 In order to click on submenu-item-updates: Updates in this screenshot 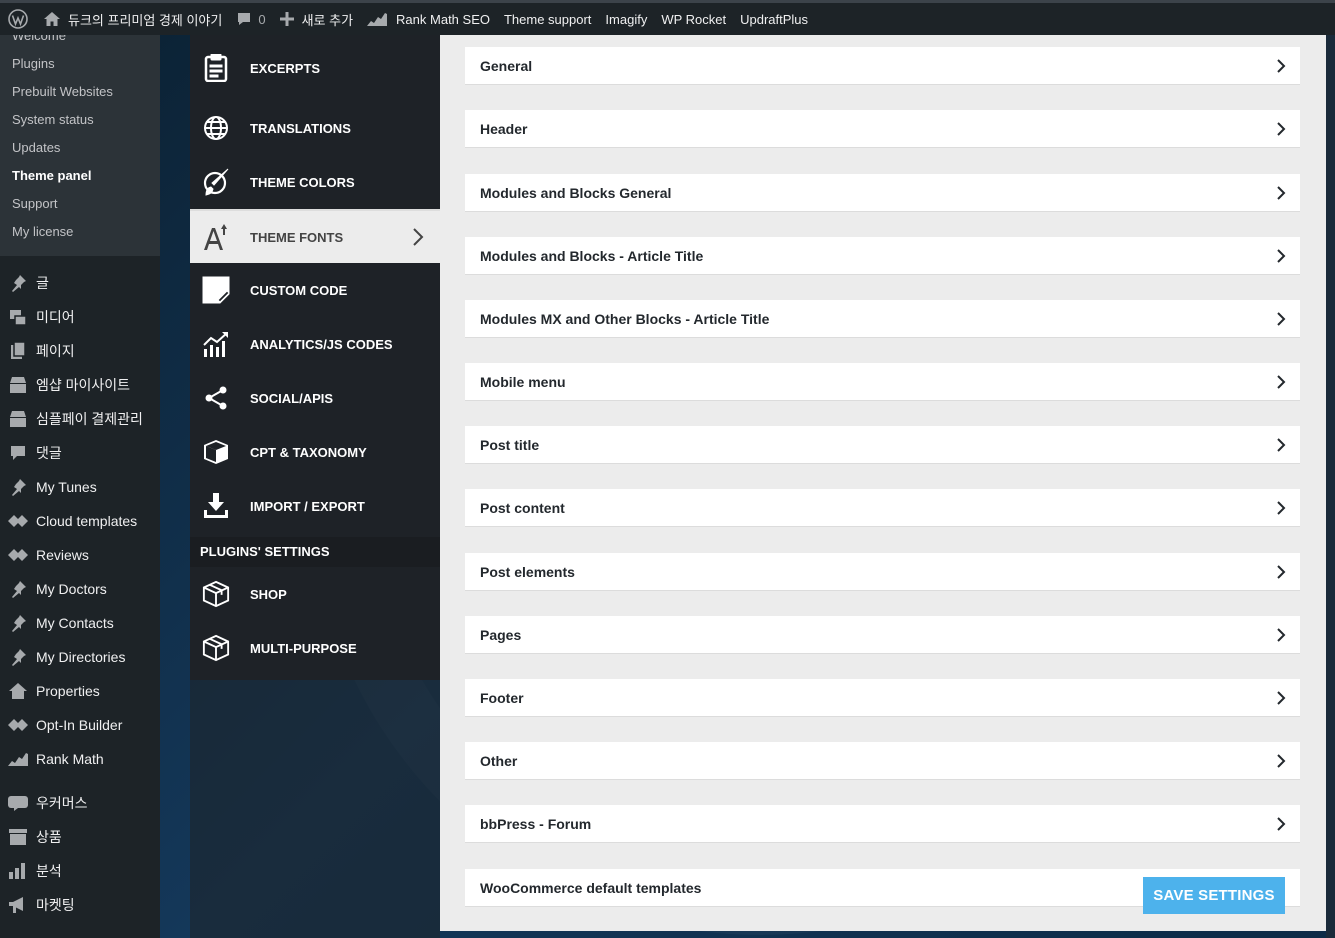, I will do `click(80, 148)`.